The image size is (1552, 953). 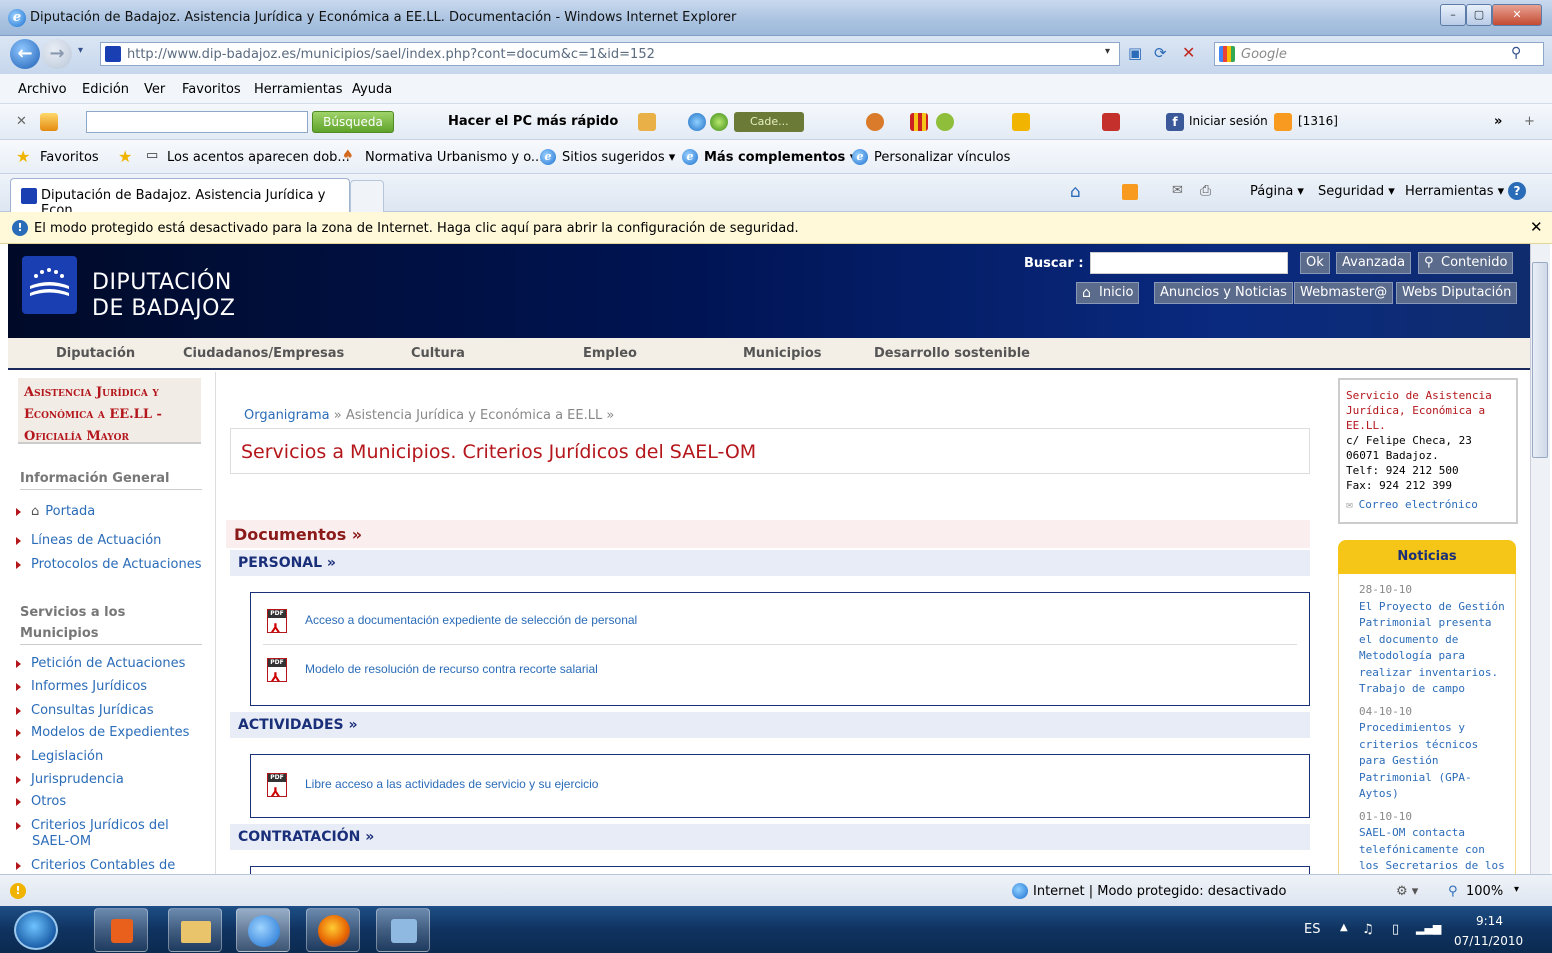 What do you see at coordinates (263, 930) in the screenshot?
I see `taskbar-ie-icon` at bounding box center [263, 930].